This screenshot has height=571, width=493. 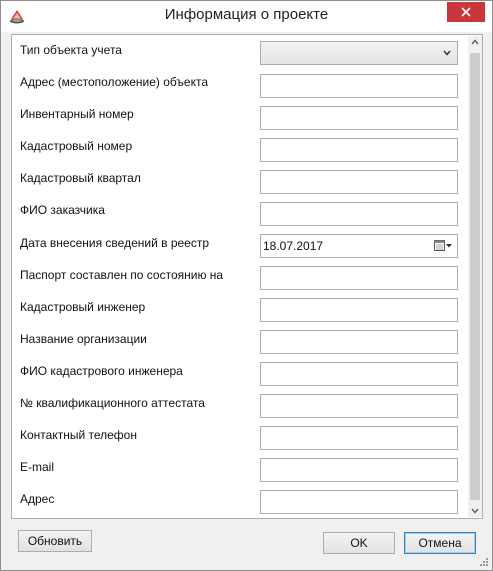 What do you see at coordinates (359, 53) in the screenshot?
I see `object-type-select` at bounding box center [359, 53].